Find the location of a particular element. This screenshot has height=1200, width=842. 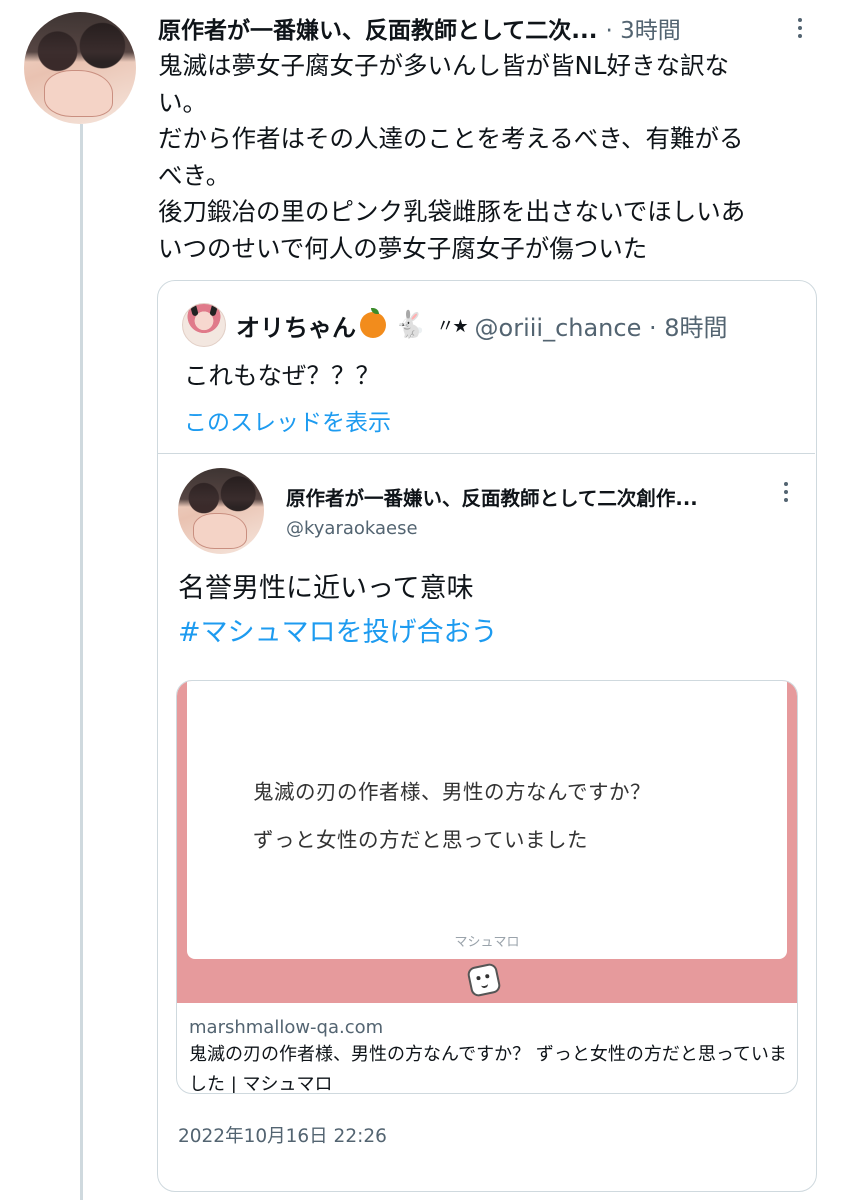

thread-connector-line is located at coordinates (81, 662).